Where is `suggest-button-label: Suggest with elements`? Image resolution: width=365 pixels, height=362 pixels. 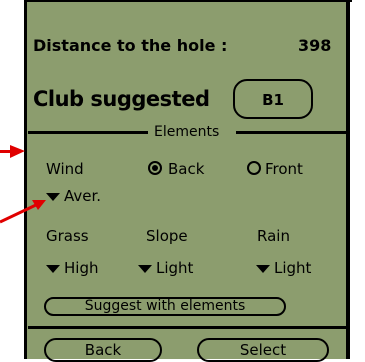 suggest-button-label: Suggest with elements is located at coordinates (165, 306).